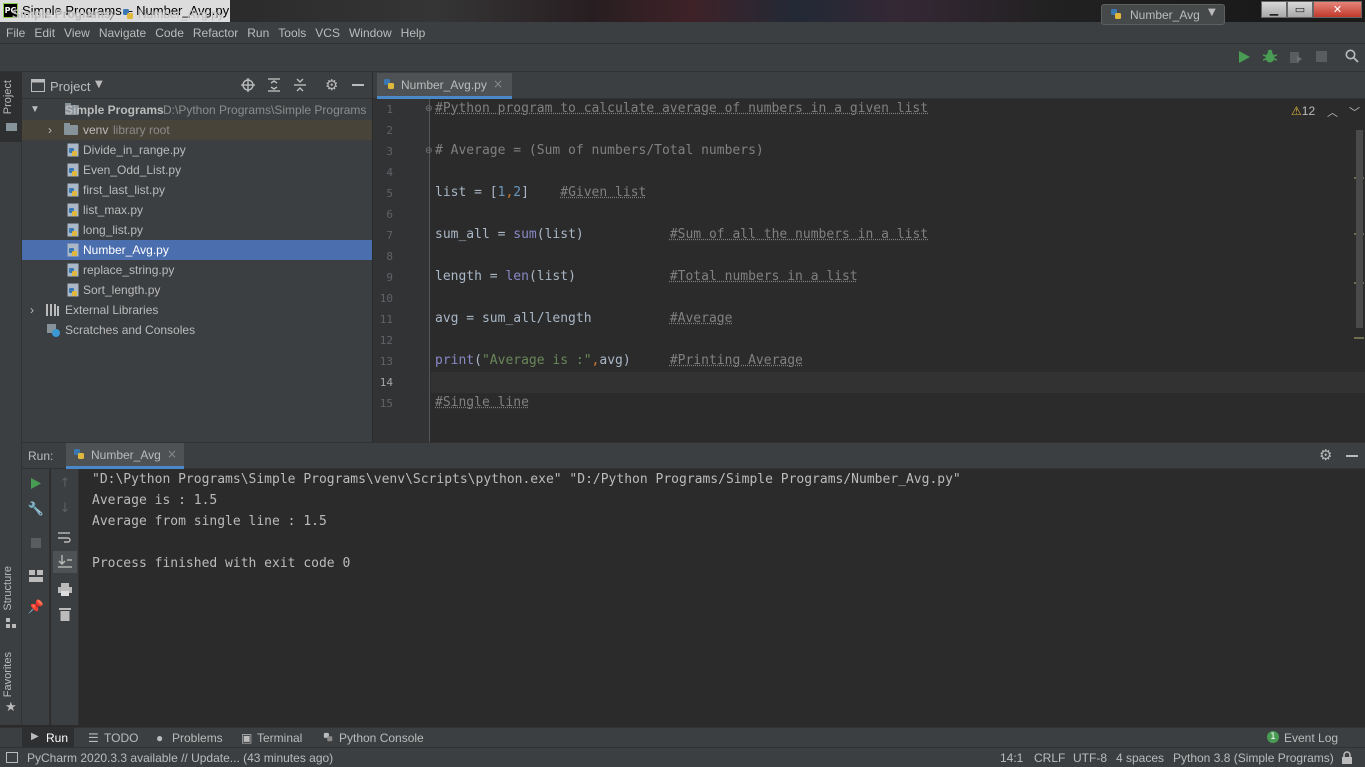 This screenshot has width=1365, height=767. I want to click on menu-help: Help, so click(413, 33).